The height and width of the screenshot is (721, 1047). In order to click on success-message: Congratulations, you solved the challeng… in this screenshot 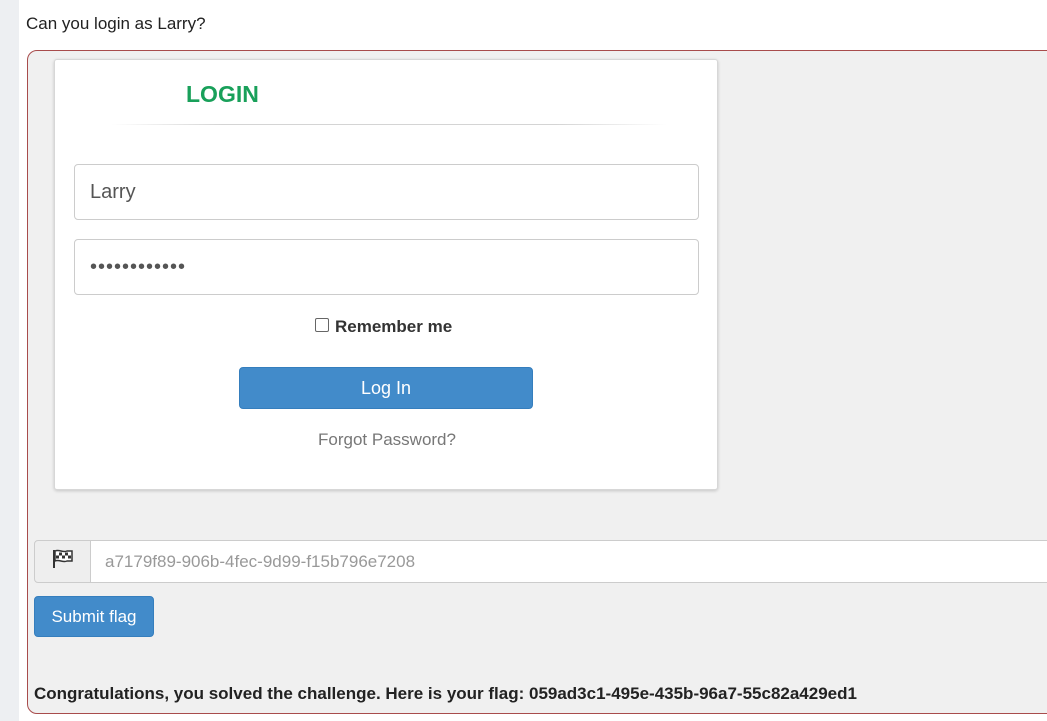, I will do `click(445, 693)`.